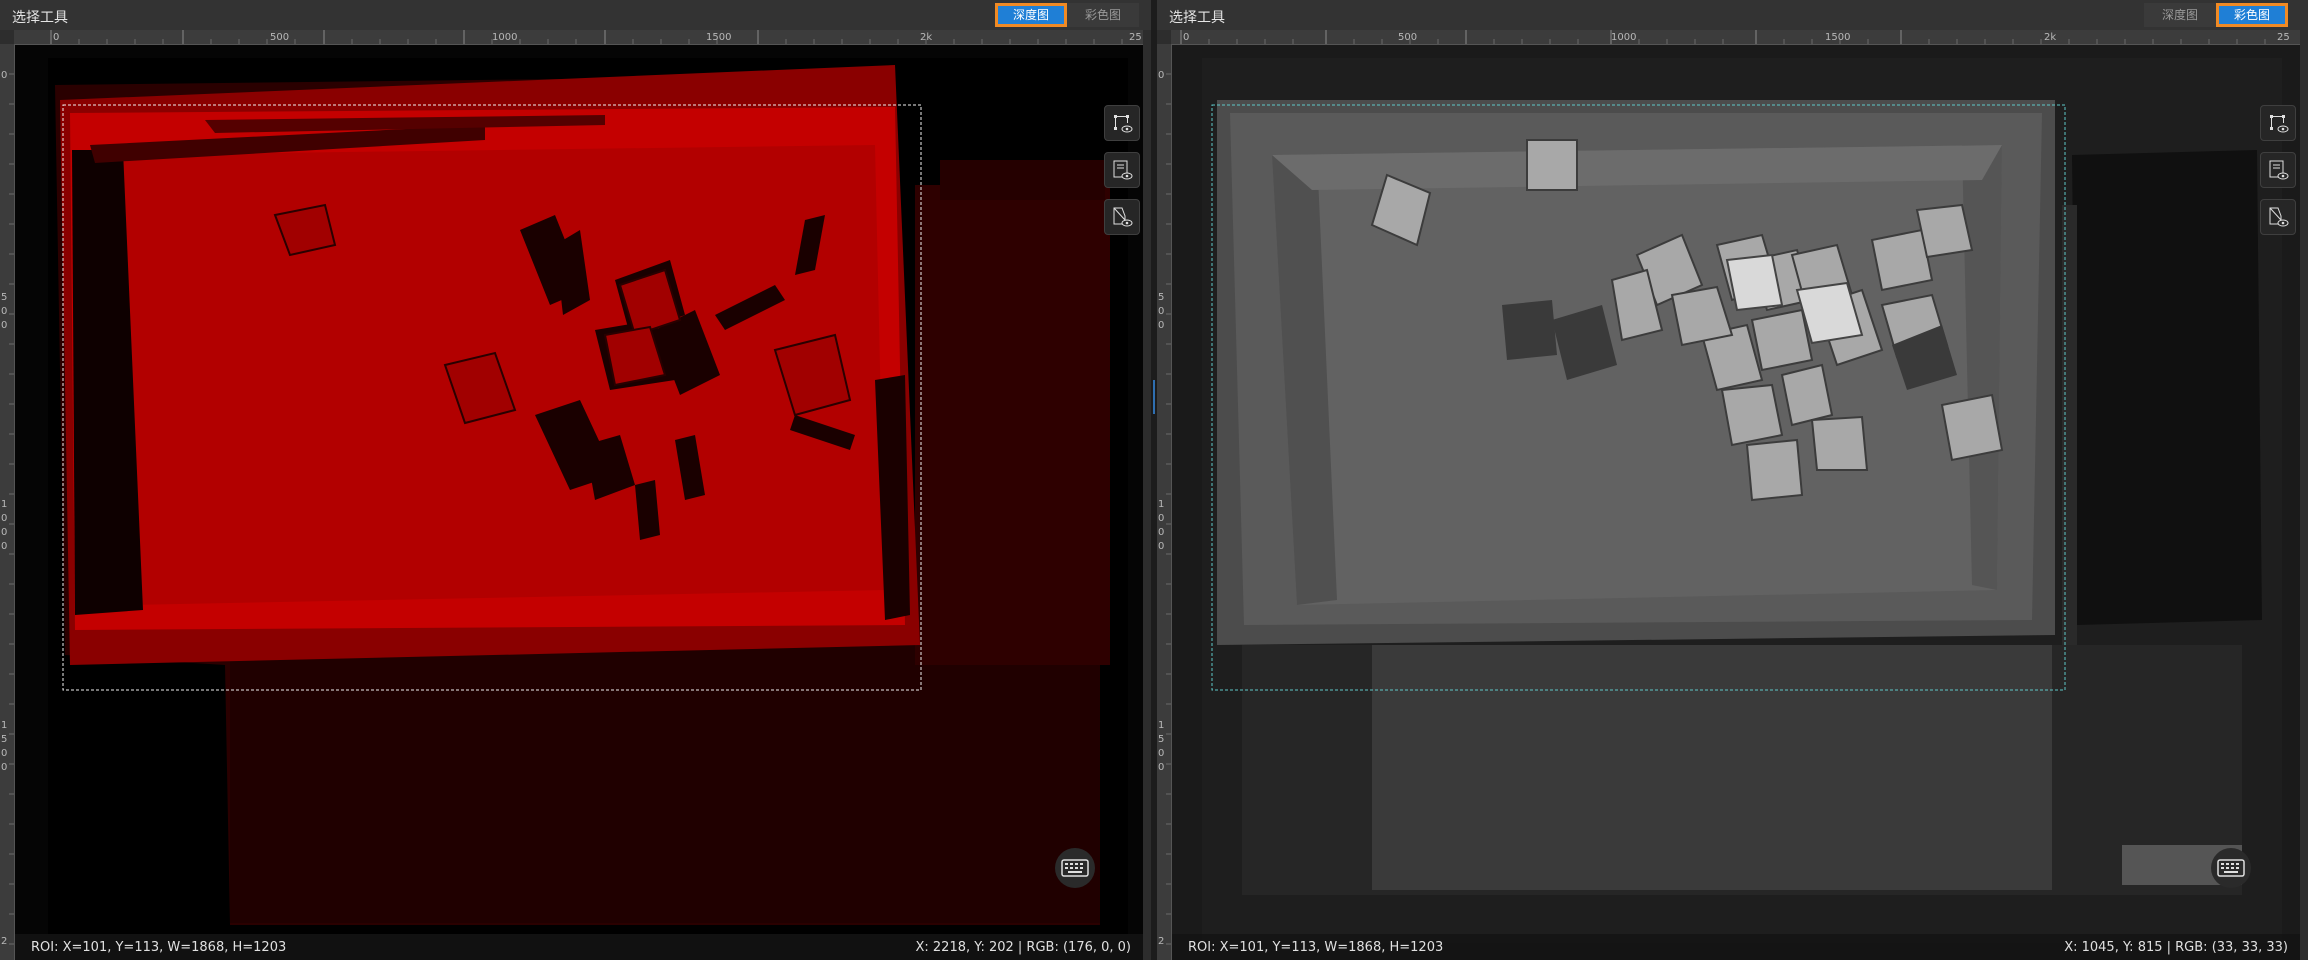  I want to click on cursor-pixel-info: X: 2218, Y: 202 | RGB: (176, 0, 0), so click(1023, 947).